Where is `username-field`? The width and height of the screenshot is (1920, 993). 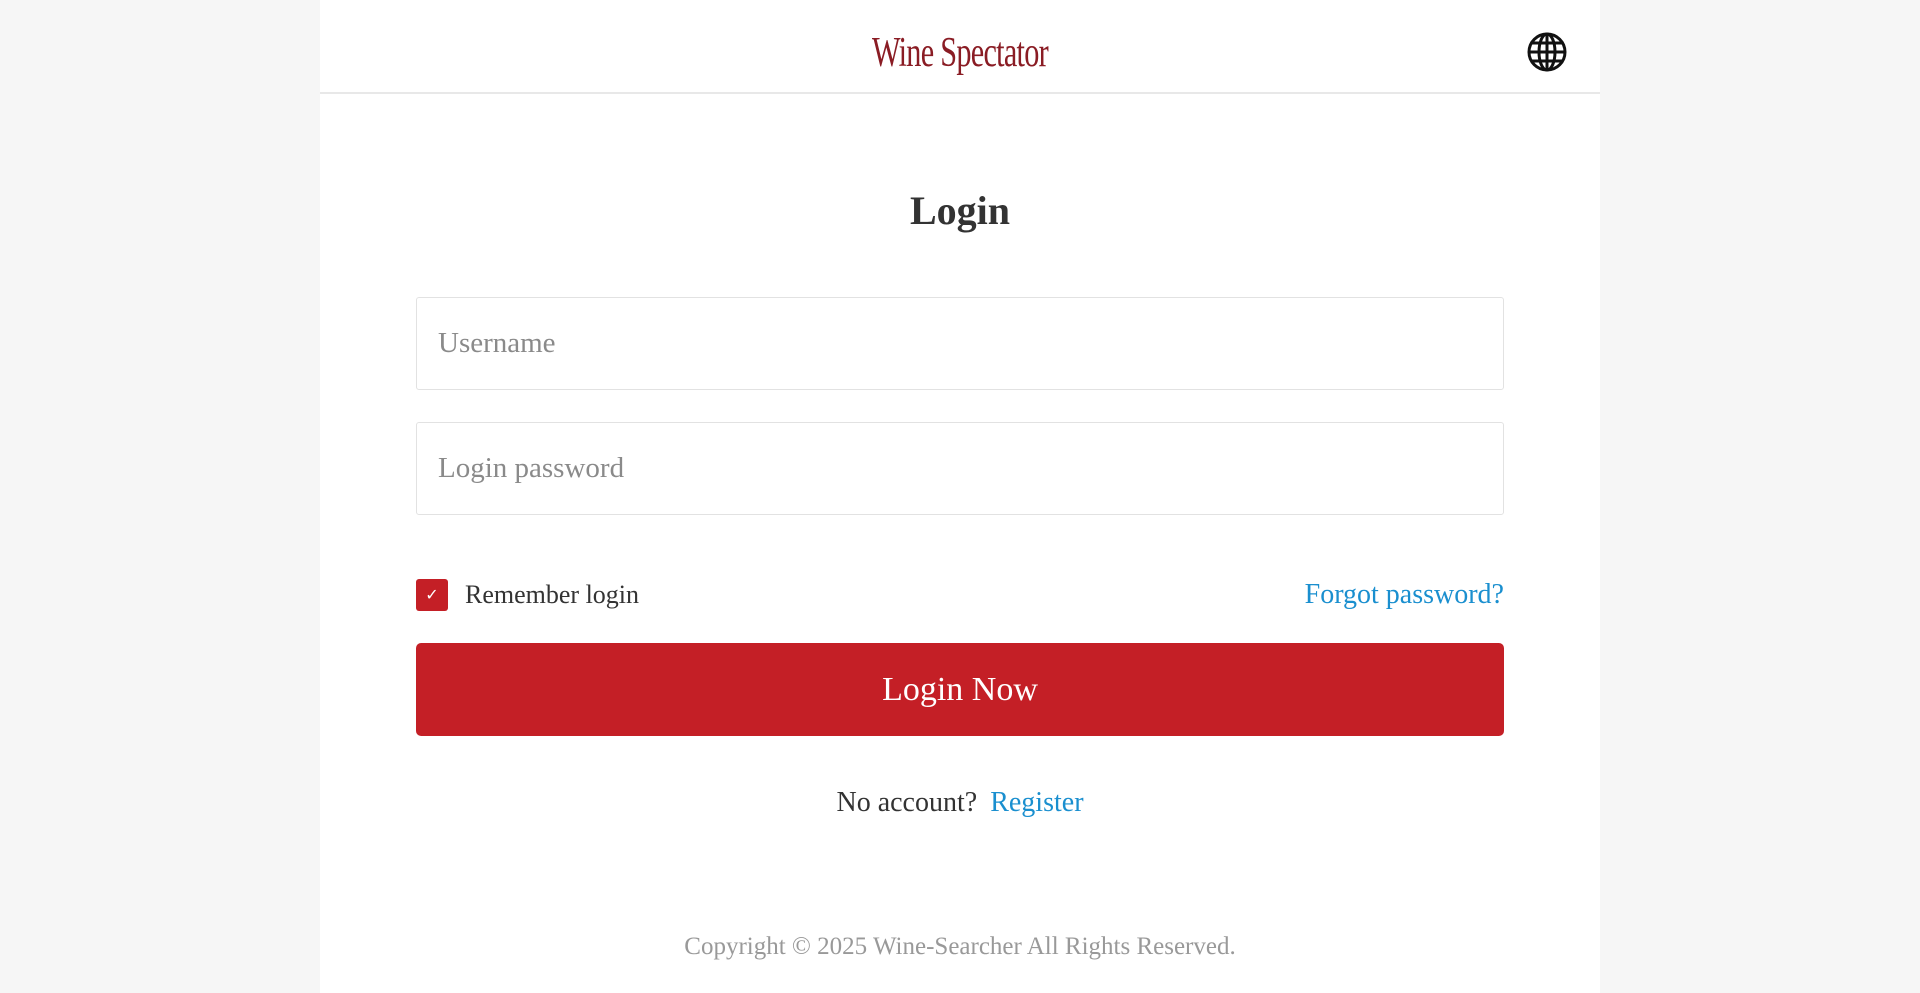
username-field is located at coordinates (960, 343).